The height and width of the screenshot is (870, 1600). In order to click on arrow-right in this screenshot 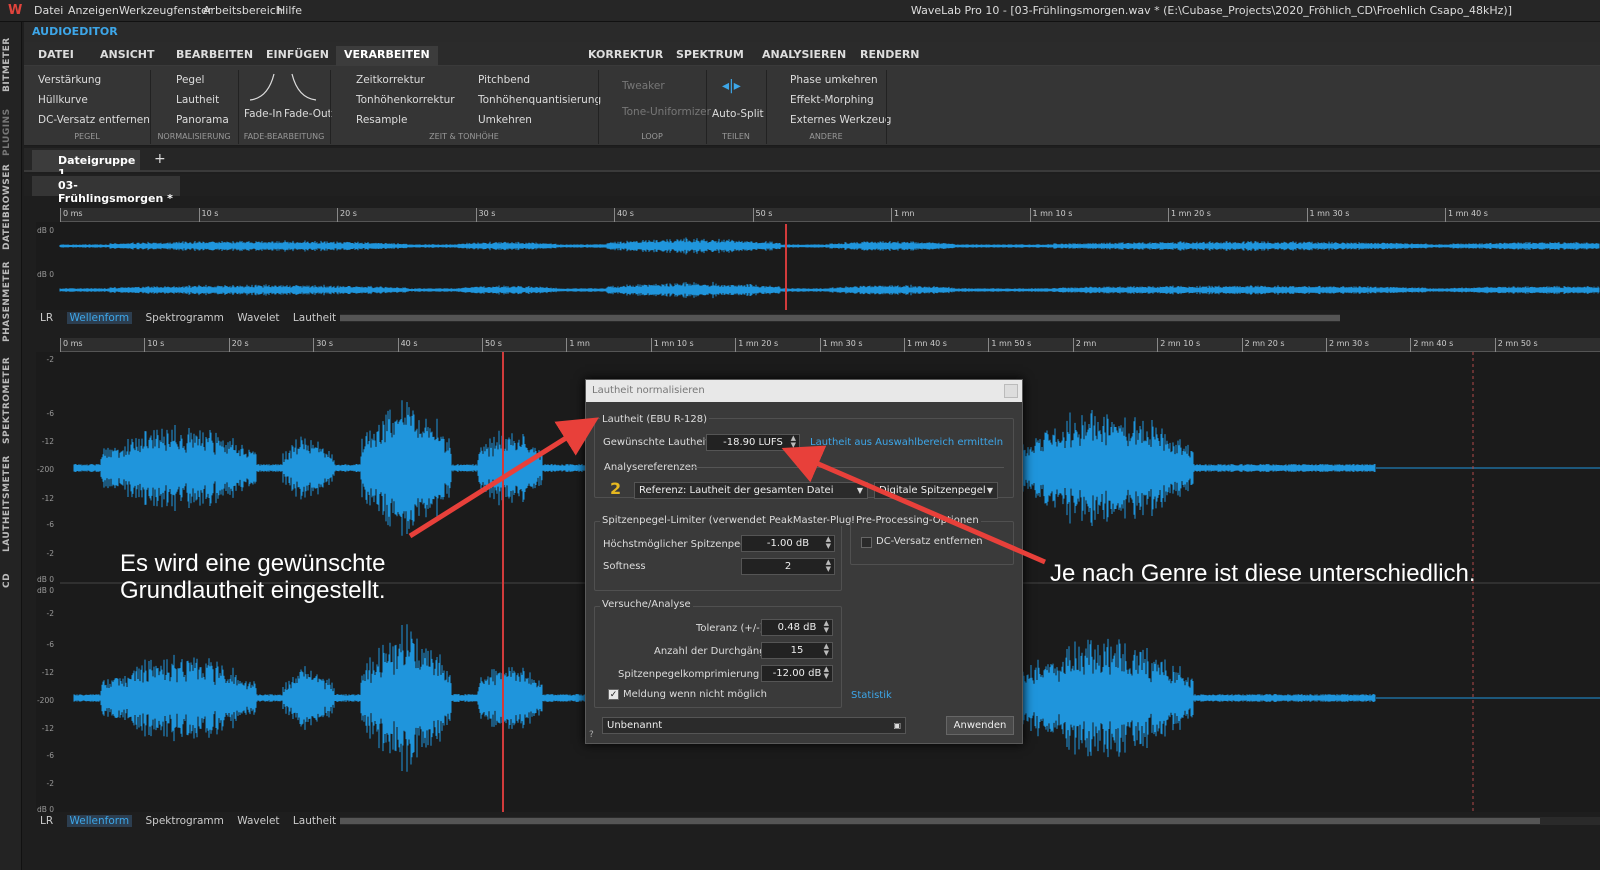, I will do `click(913, 505)`.